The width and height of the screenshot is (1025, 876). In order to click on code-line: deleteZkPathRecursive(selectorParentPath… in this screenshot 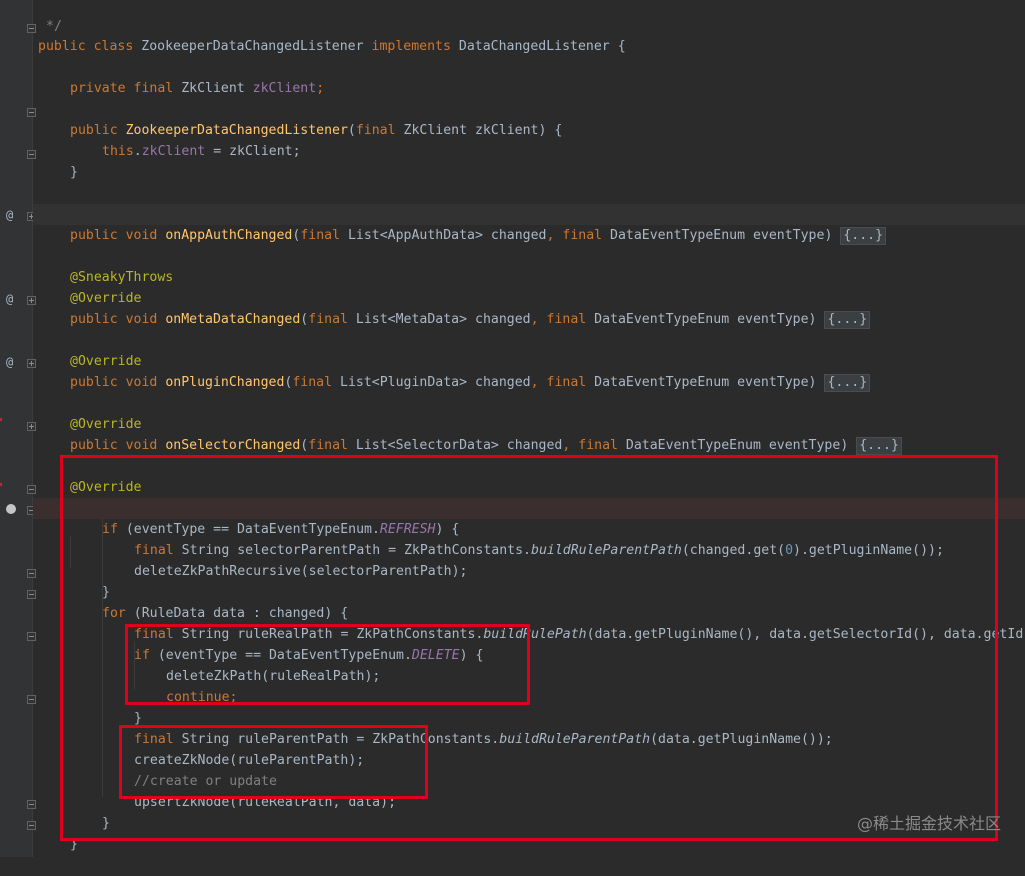, I will do `click(301, 571)`.